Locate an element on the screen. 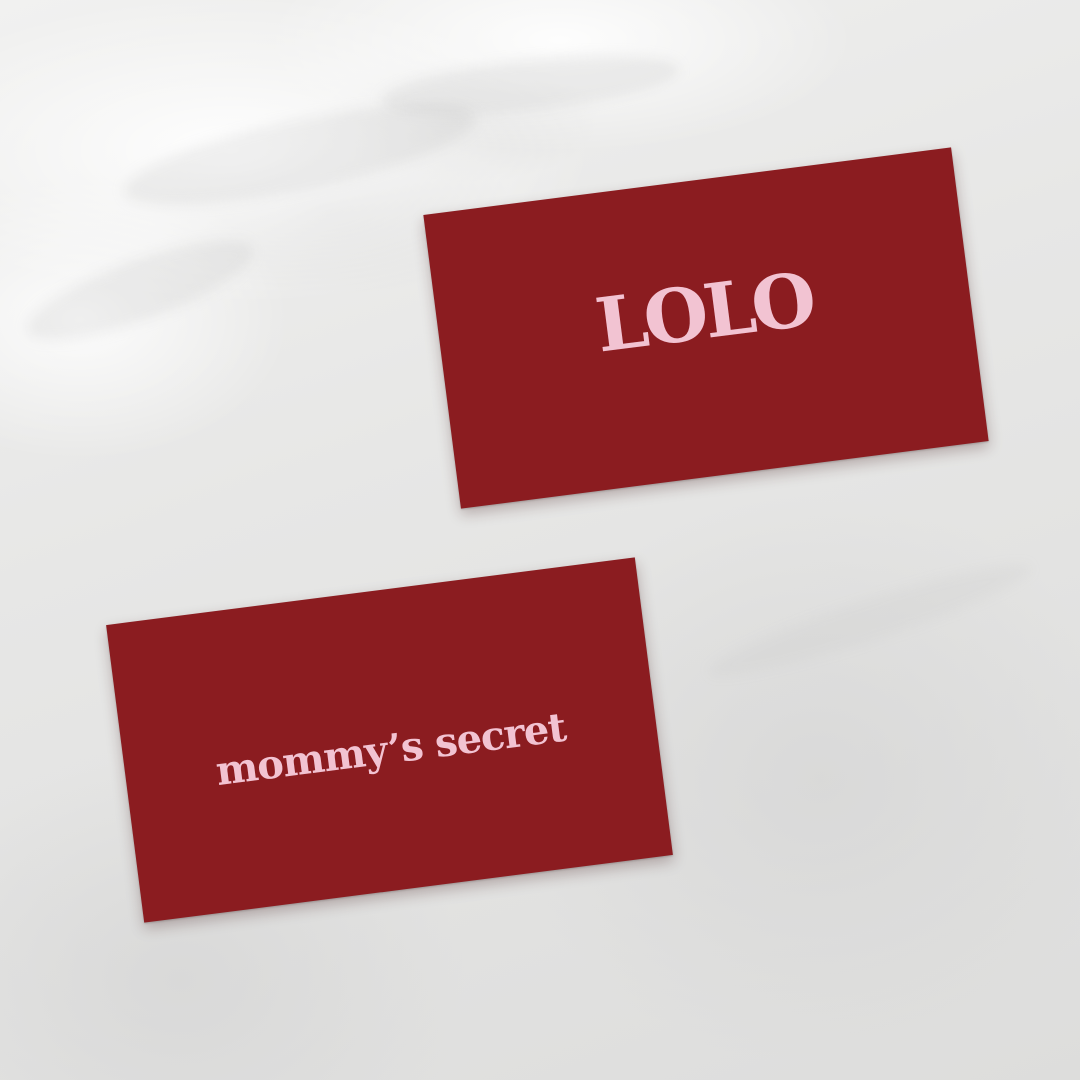  lolo-logo: LOLO is located at coordinates (704, 313).